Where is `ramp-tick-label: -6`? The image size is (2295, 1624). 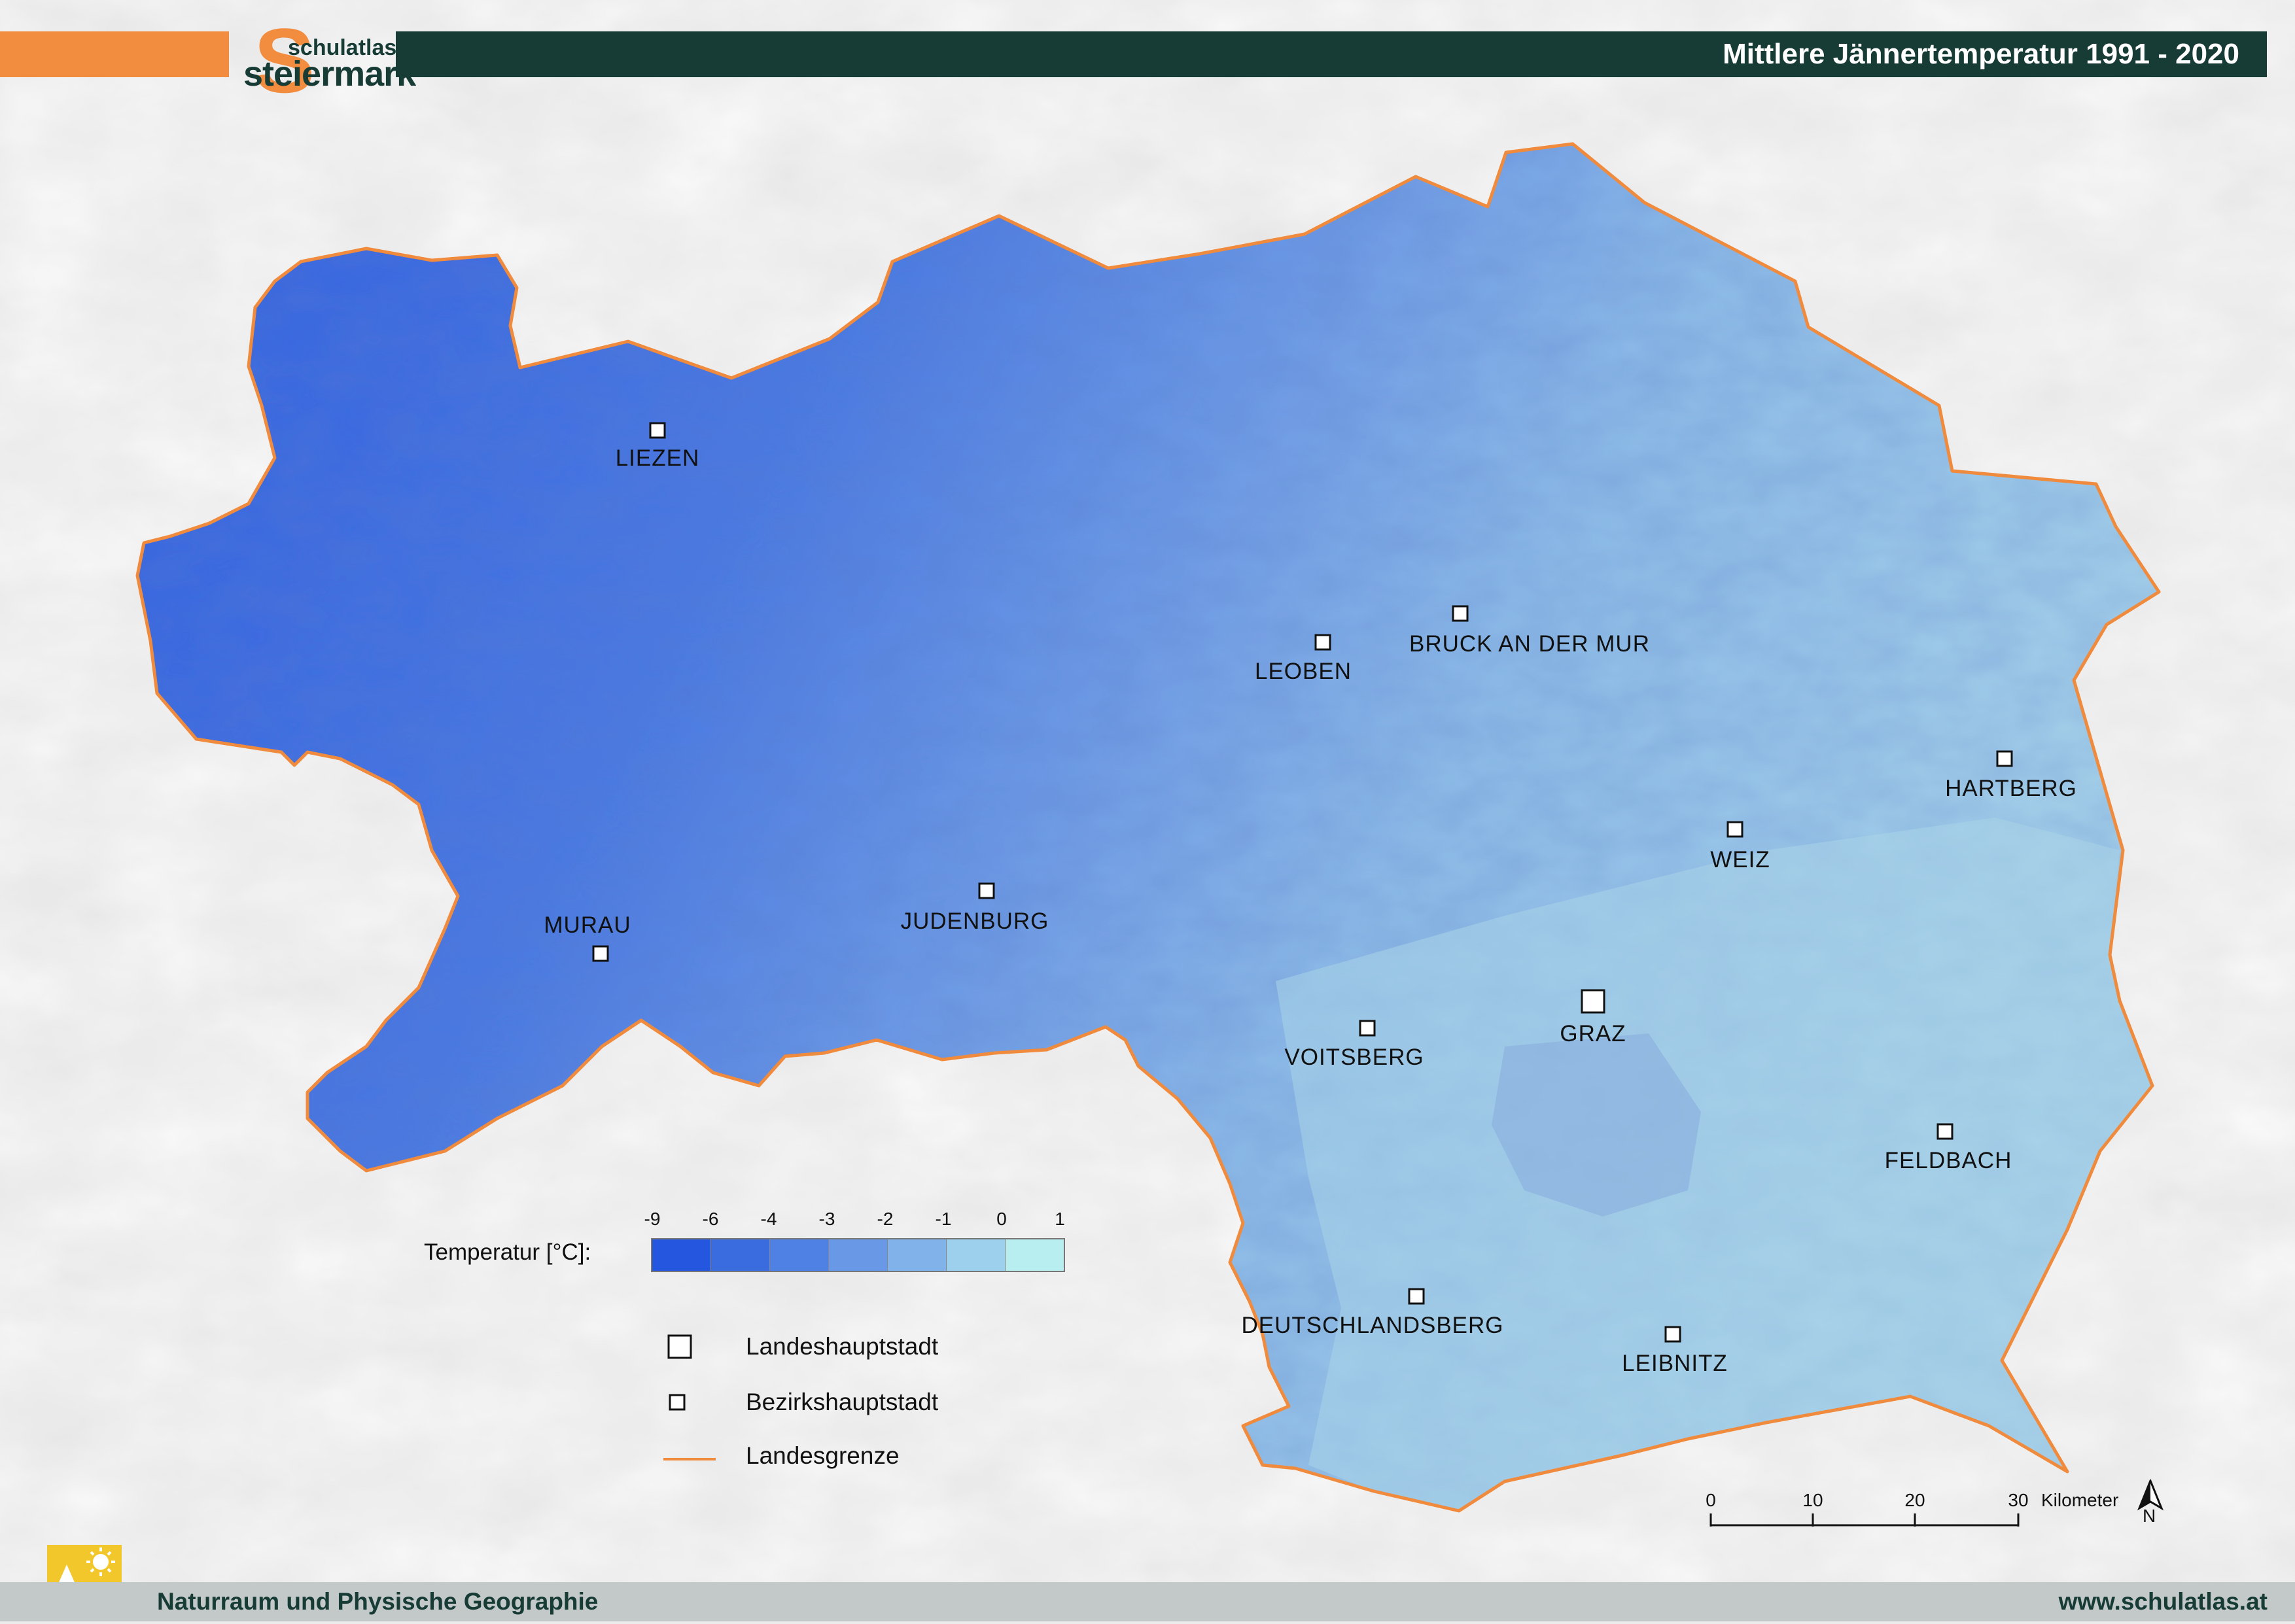
ramp-tick-label: -6 is located at coordinates (711, 1219).